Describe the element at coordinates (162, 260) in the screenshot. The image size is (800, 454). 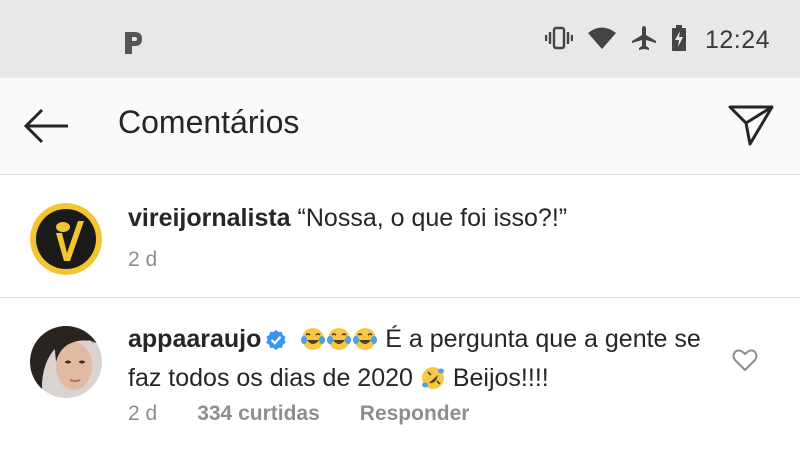
I see `comment-meta: 2 d` at that location.